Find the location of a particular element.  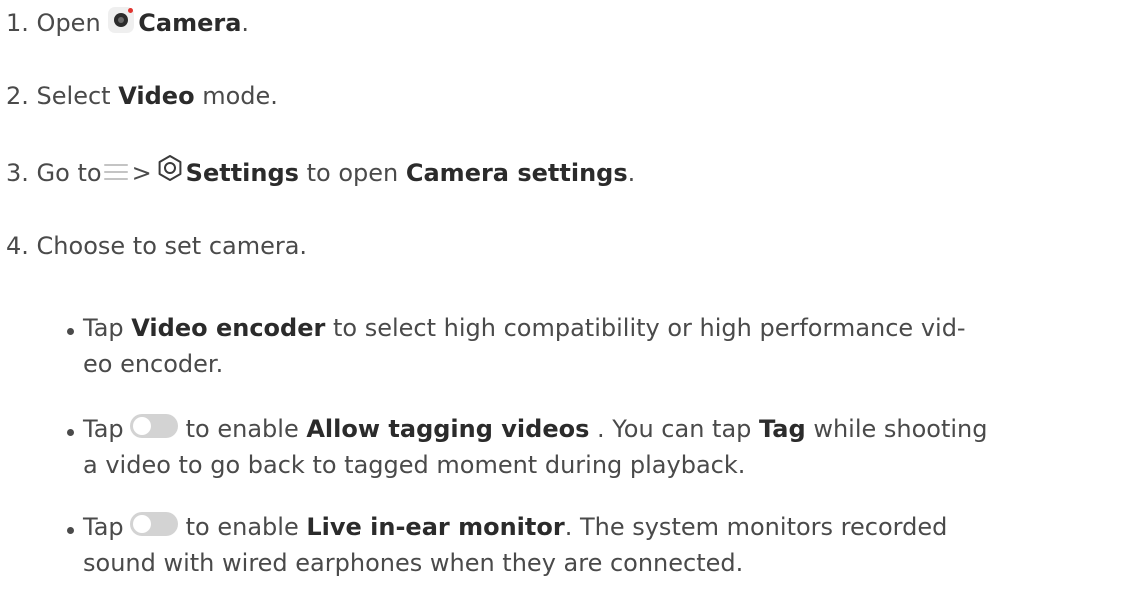

step-text: Choose to set camera. is located at coordinates (172, 246).